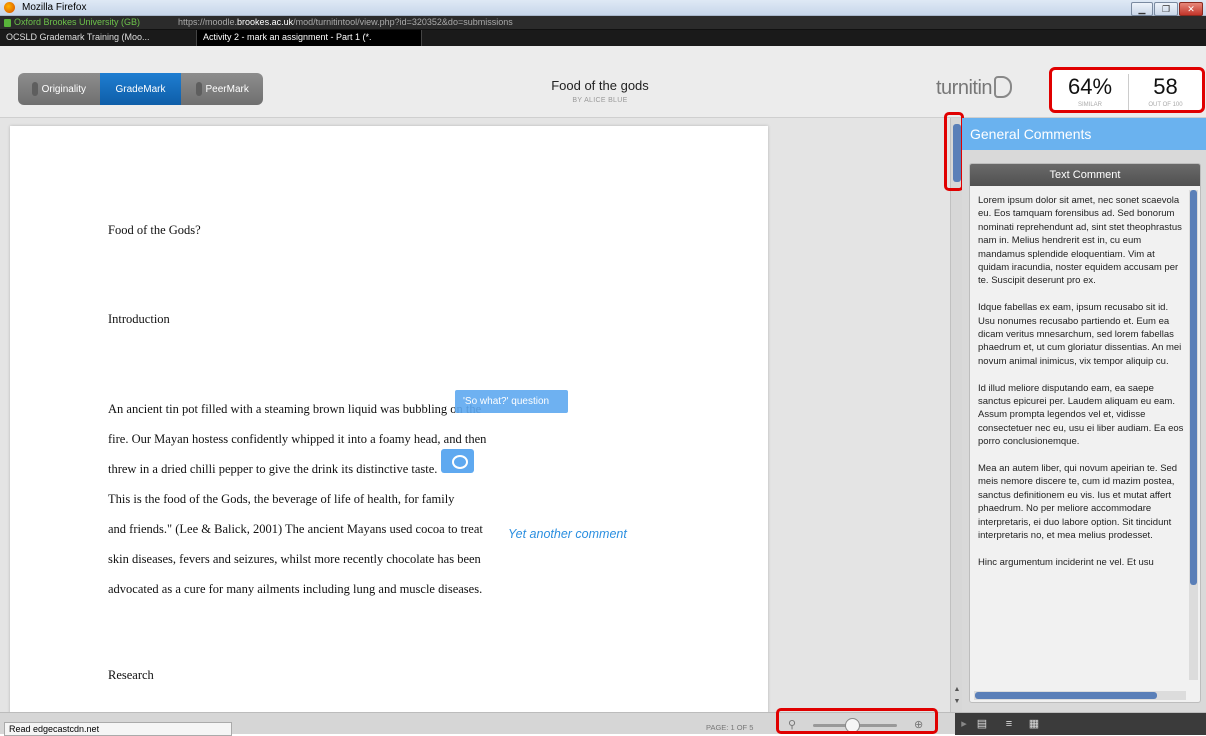  What do you see at coordinates (956, 415) in the screenshot?
I see `document-scrollbar: ▲ ▼` at bounding box center [956, 415].